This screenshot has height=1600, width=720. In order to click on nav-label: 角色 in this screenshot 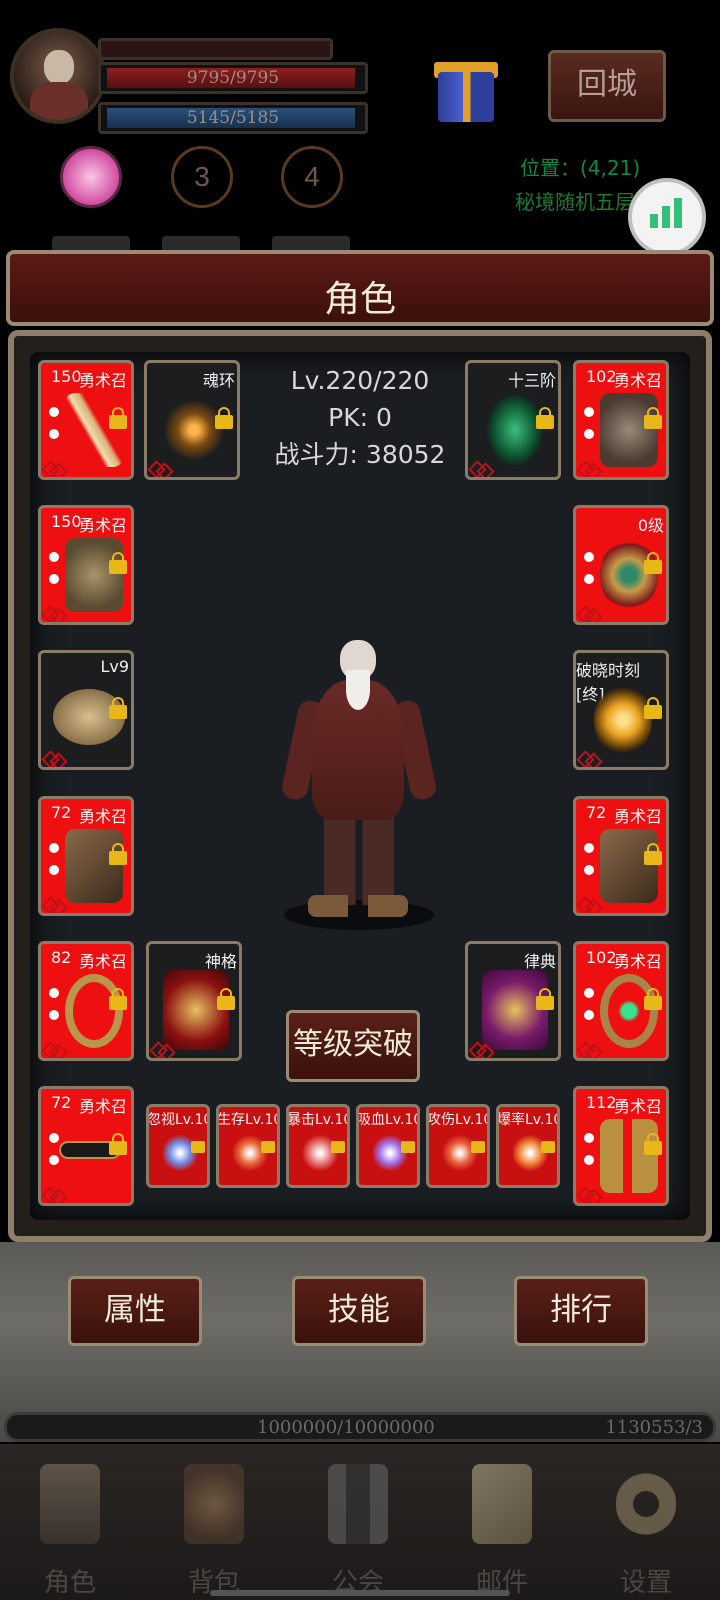, I will do `click(69, 1583)`.